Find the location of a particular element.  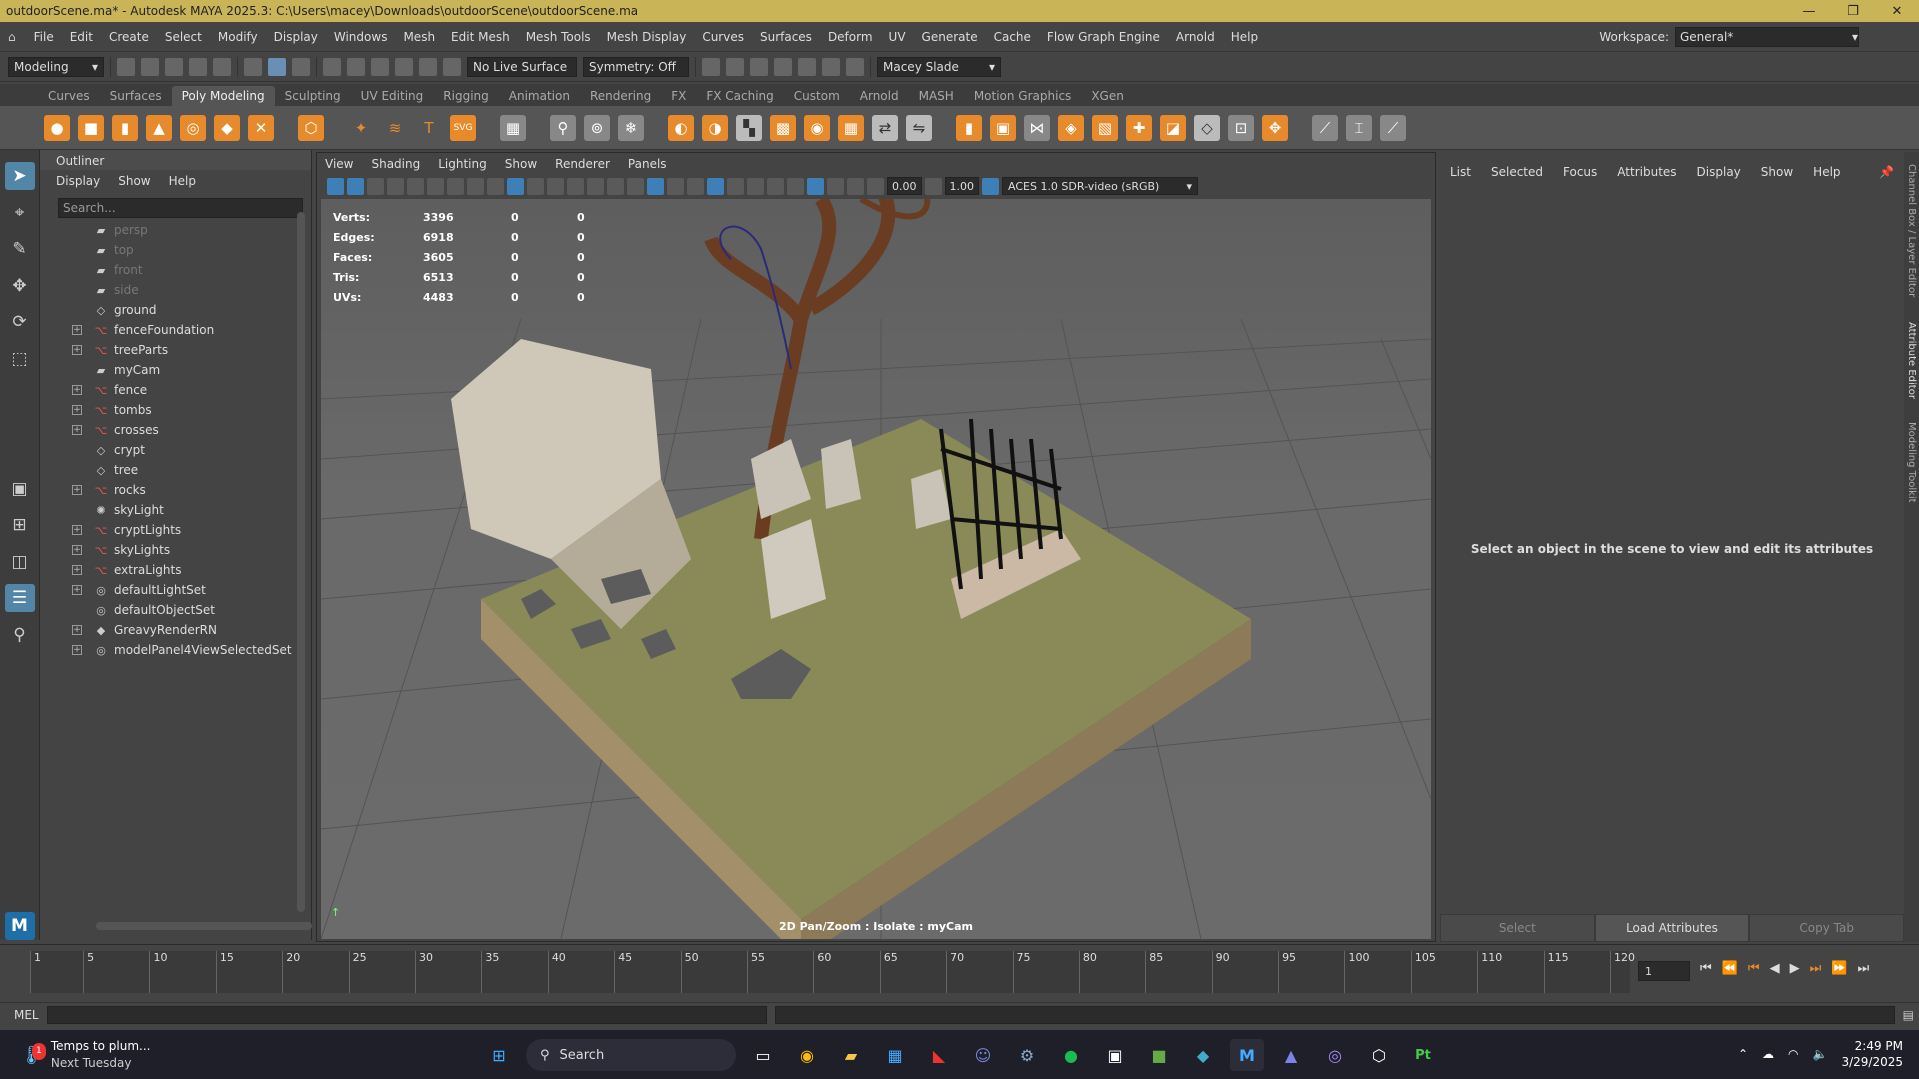

sweep-mesh-icon: ≋ is located at coordinates (395, 127).